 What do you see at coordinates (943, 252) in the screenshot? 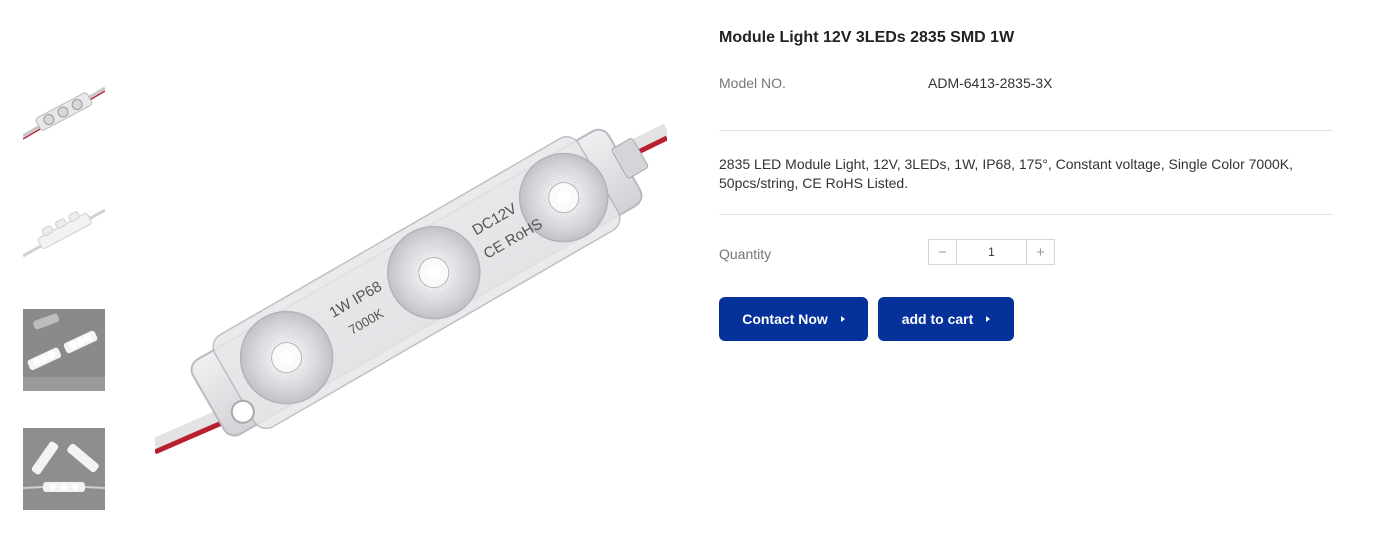
I see `decrease-quantity-button: −` at bounding box center [943, 252].